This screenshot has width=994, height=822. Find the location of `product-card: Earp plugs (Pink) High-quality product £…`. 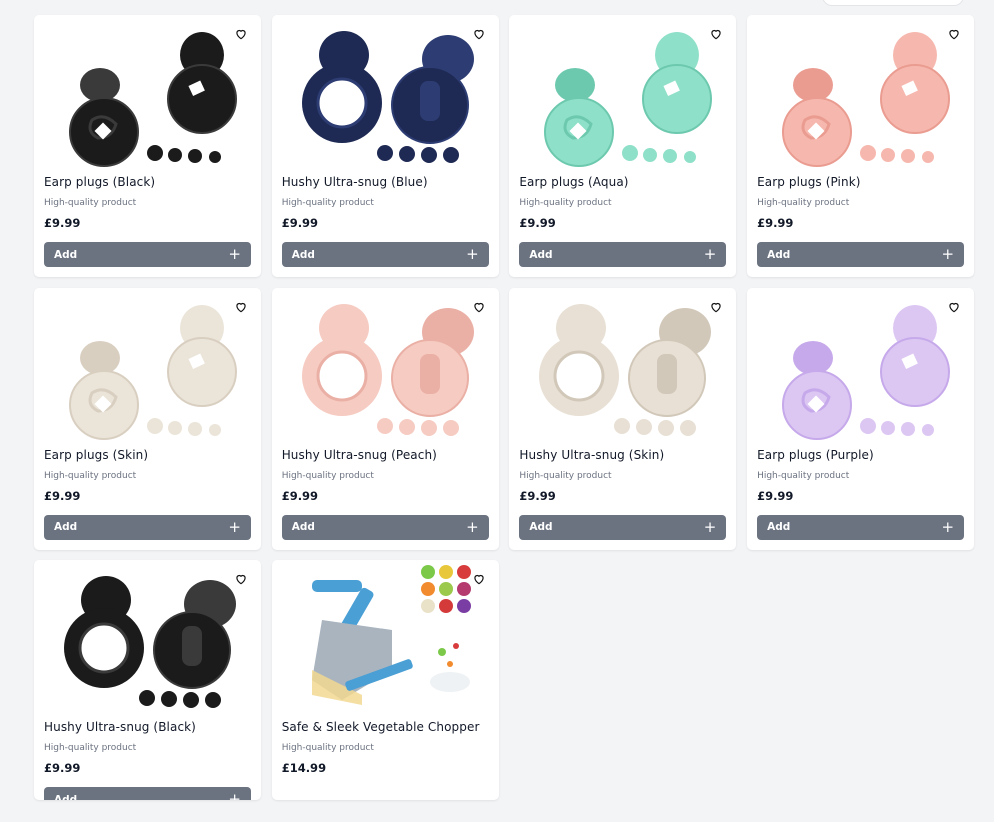

product-card: Earp plugs (Pink) High-quality product £… is located at coordinates (861, 146).